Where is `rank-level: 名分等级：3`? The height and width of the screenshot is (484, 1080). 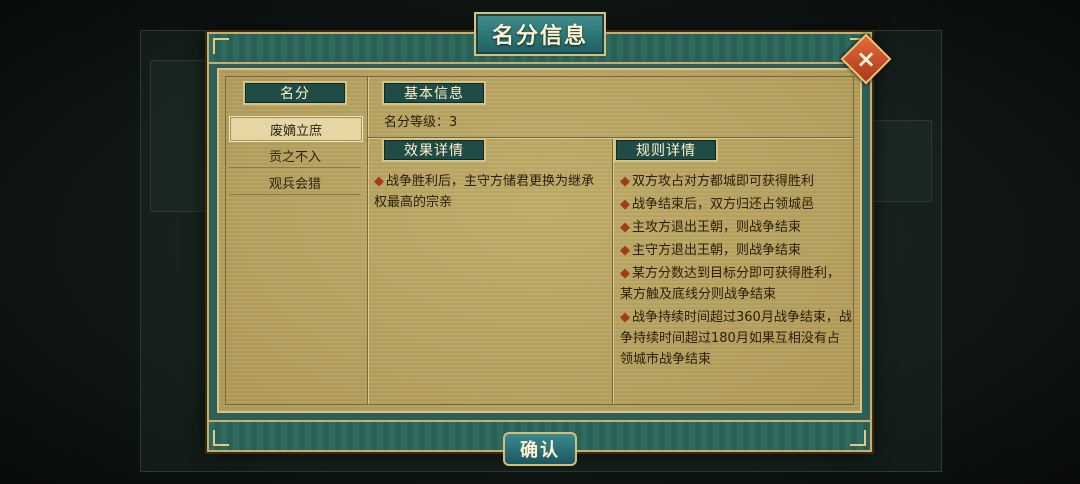
rank-level: 名分等级：3 is located at coordinates (420, 122).